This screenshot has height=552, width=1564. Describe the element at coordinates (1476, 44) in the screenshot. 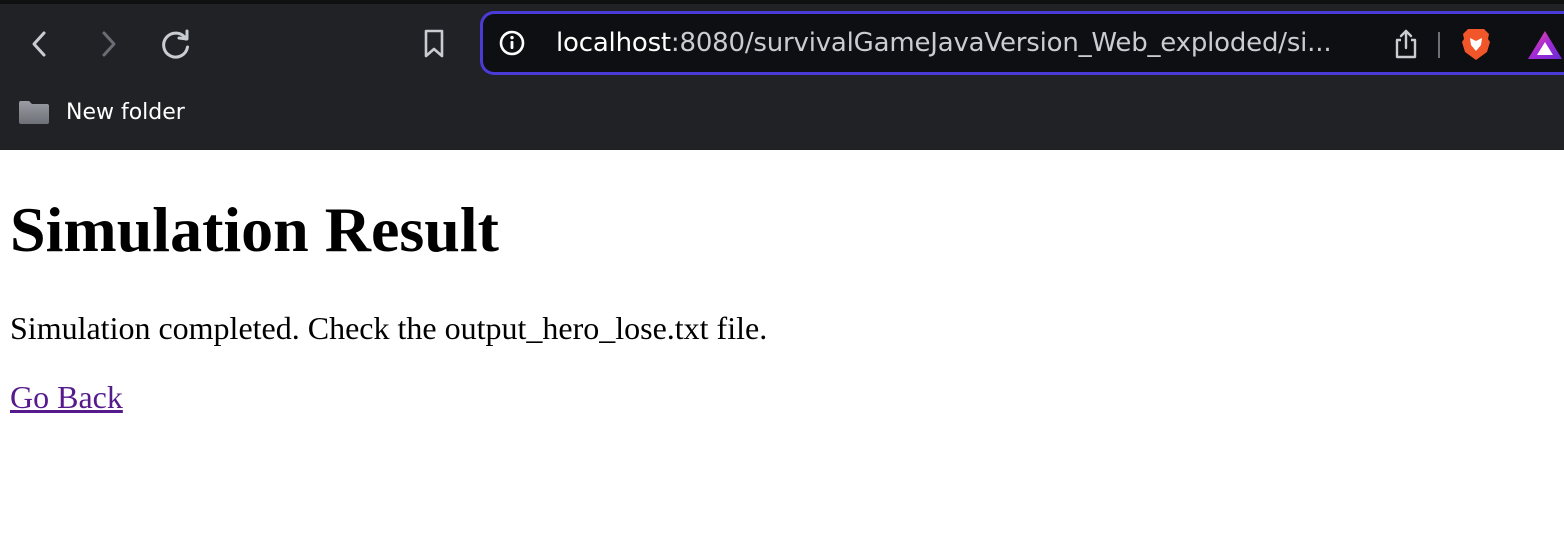

I see `brave-shields-icon` at that location.